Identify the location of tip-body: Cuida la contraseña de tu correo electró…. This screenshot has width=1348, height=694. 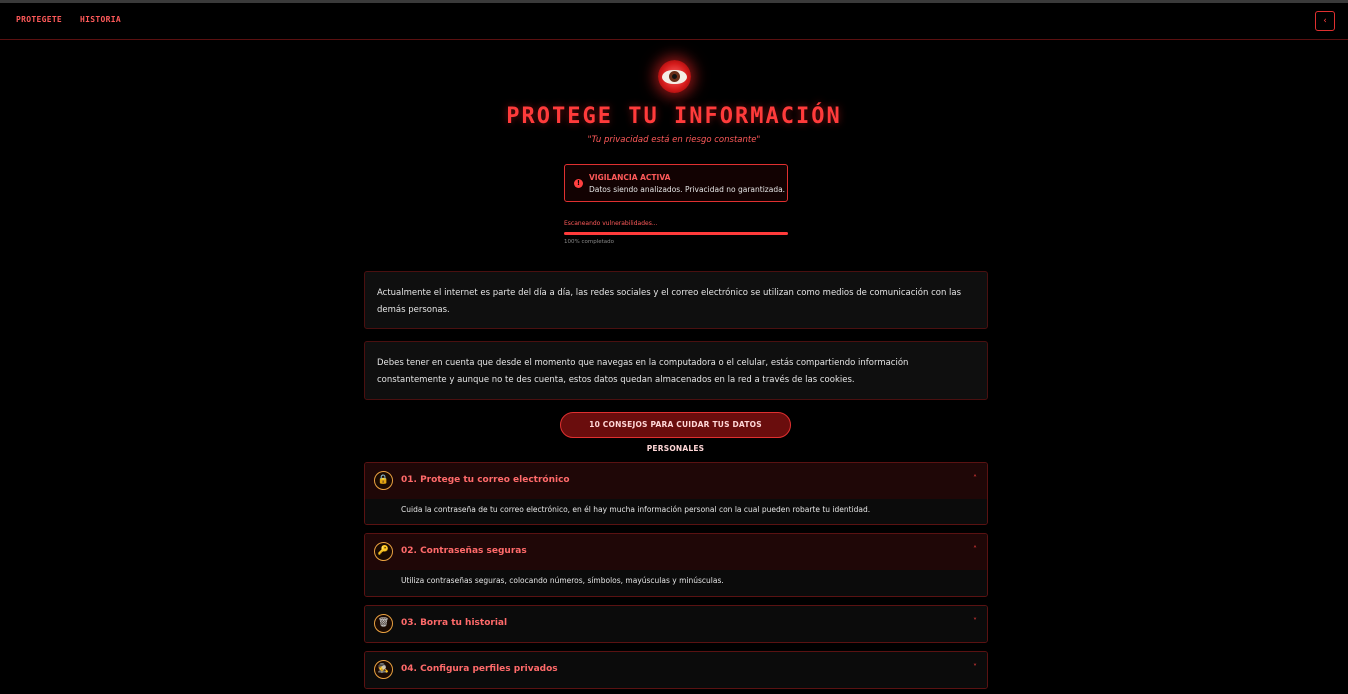
(676, 511).